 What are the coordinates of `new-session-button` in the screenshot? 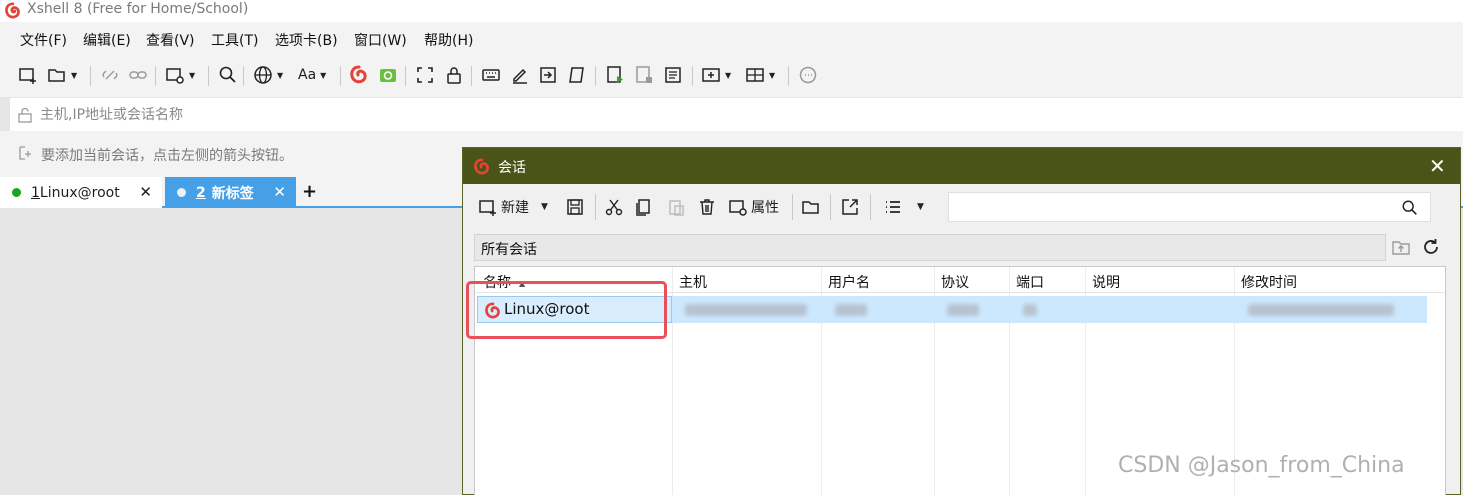 It's located at (28, 75).